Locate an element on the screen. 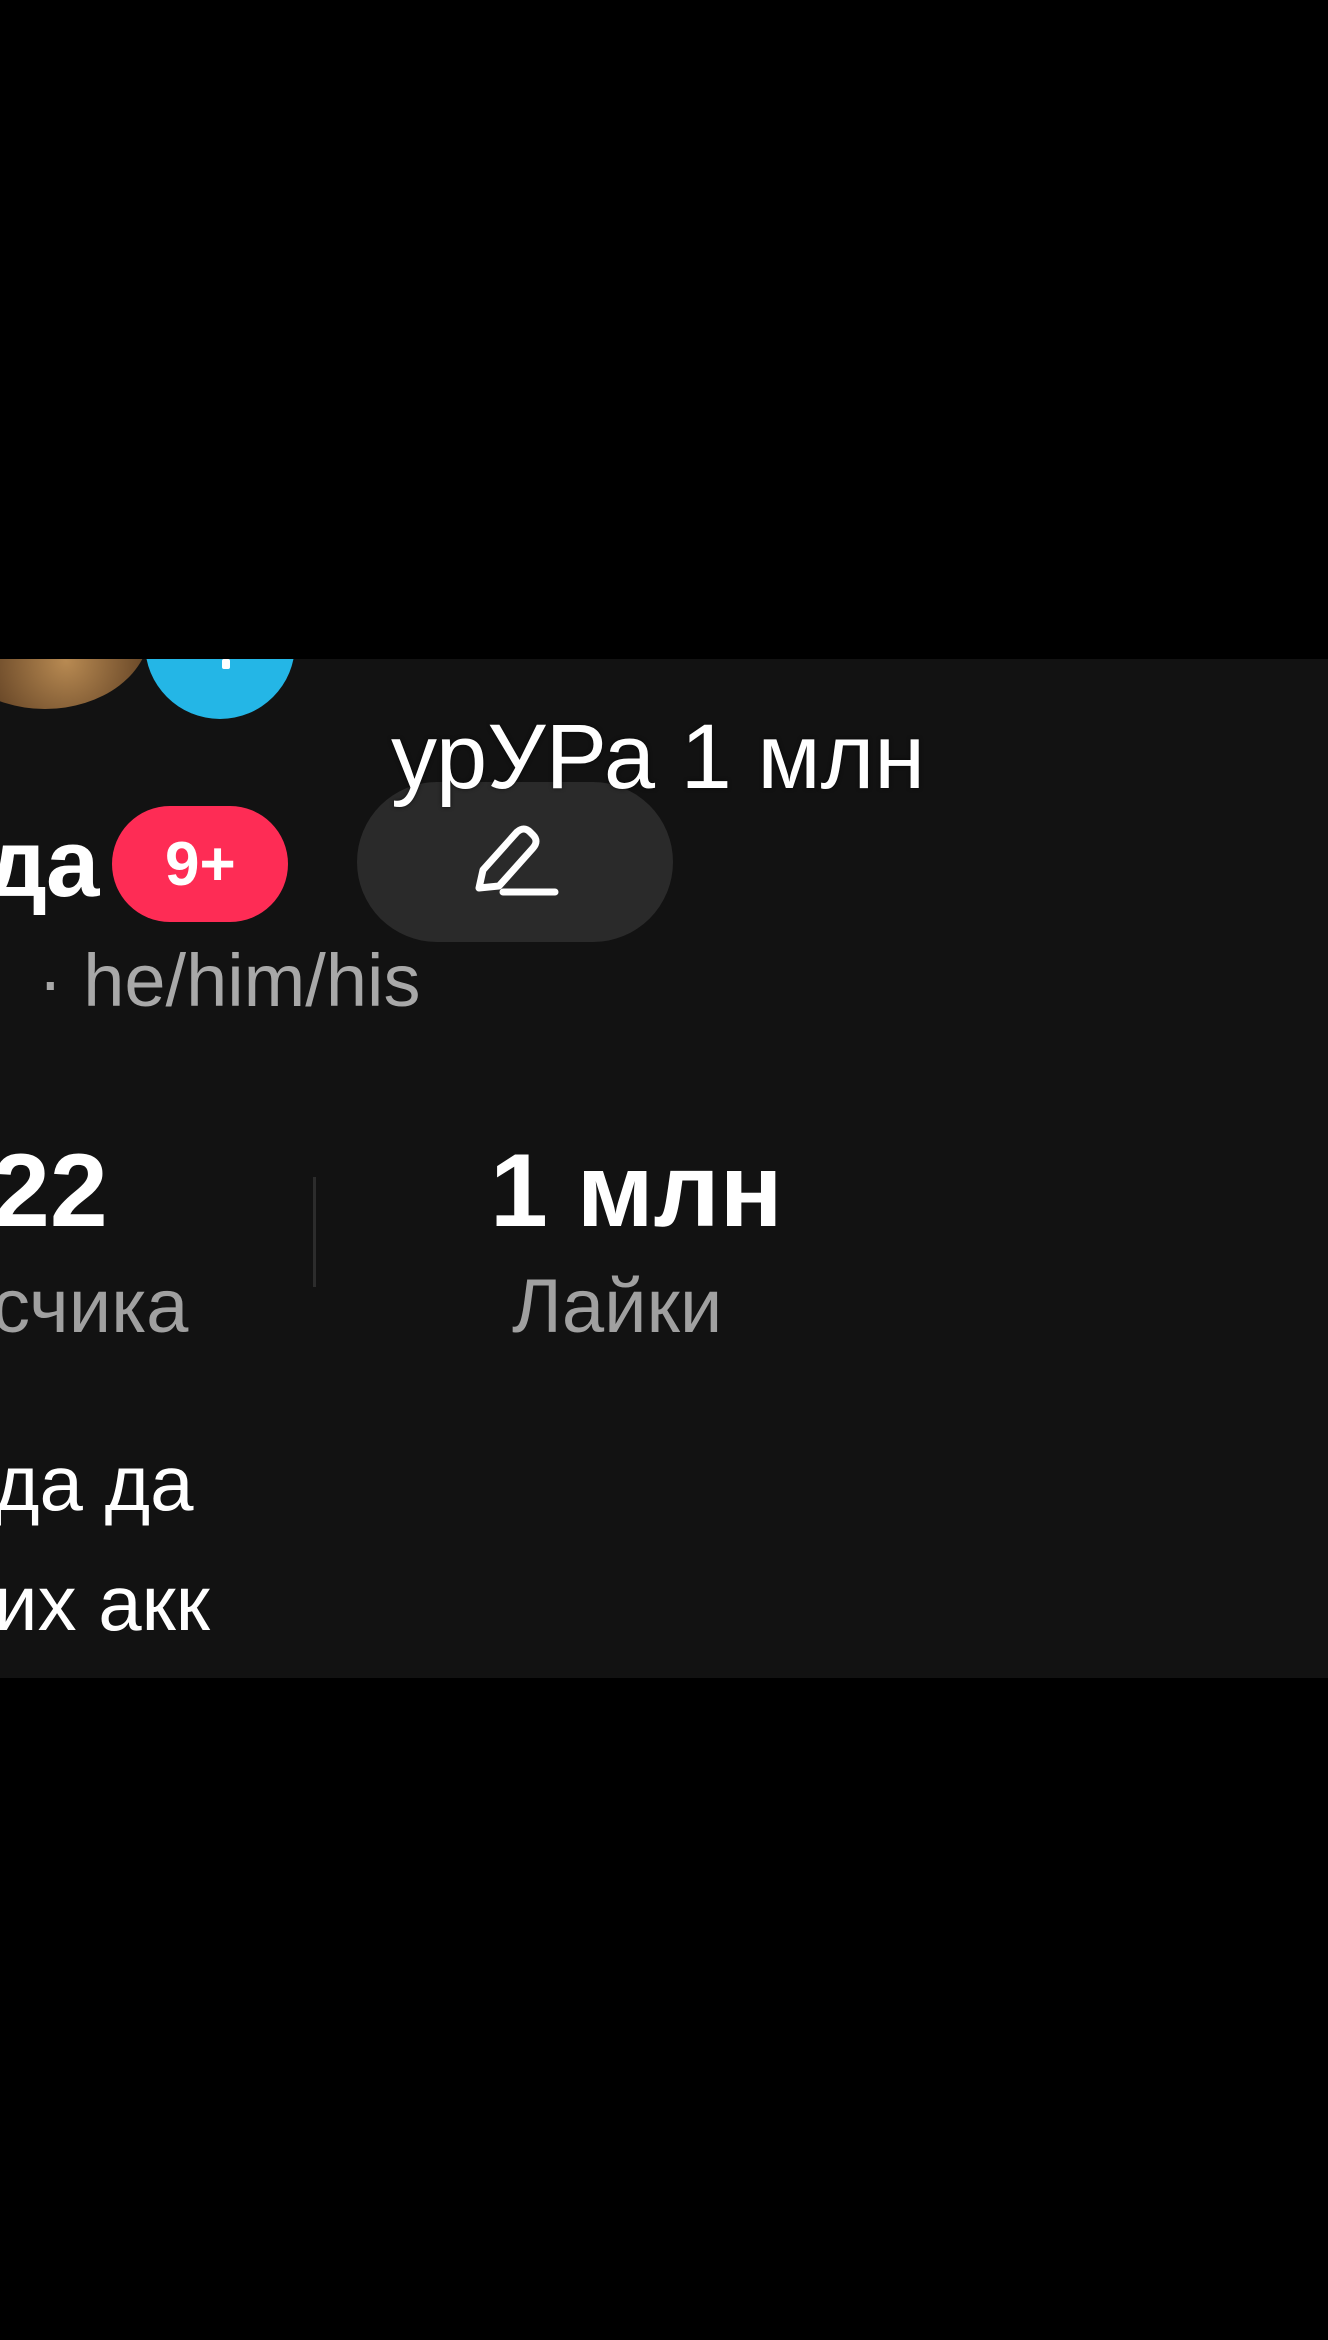 The image size is (1328, 2340). video-caption: урУРа 1 млн is located at coordinates (658, 757).